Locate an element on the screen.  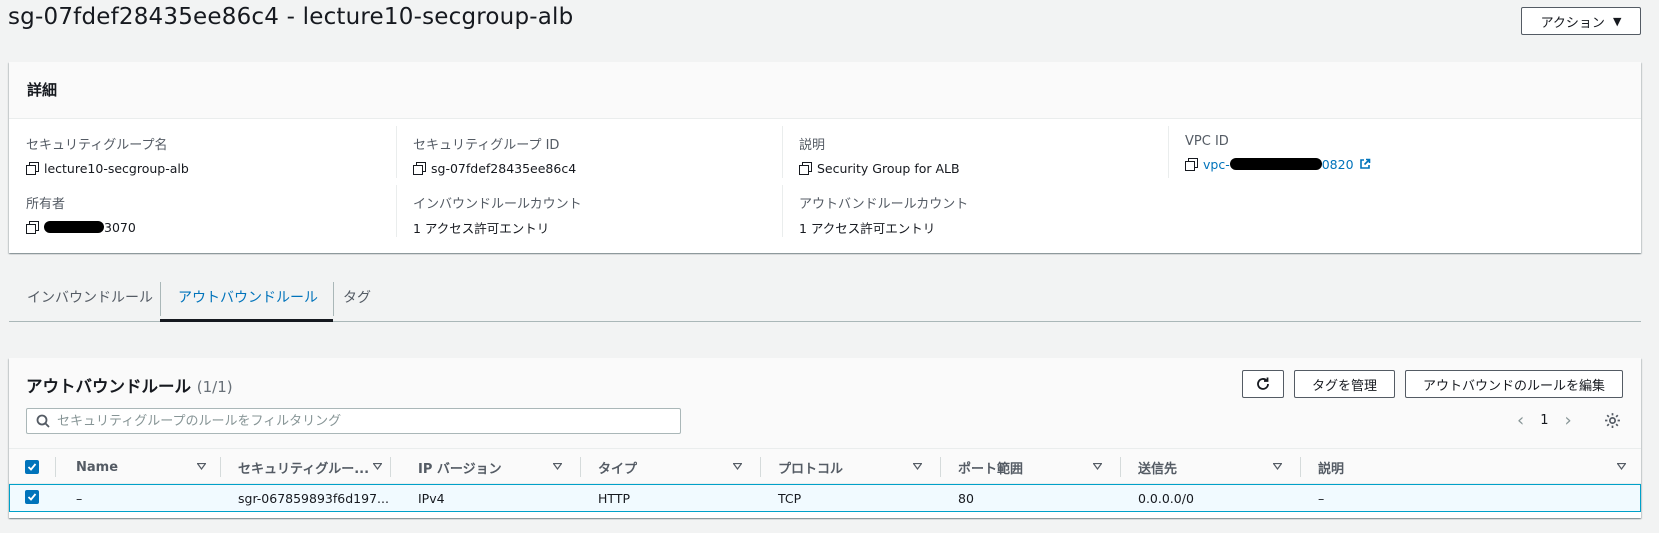
column-header-description: 説明 is located at coordinates (1331, 467).